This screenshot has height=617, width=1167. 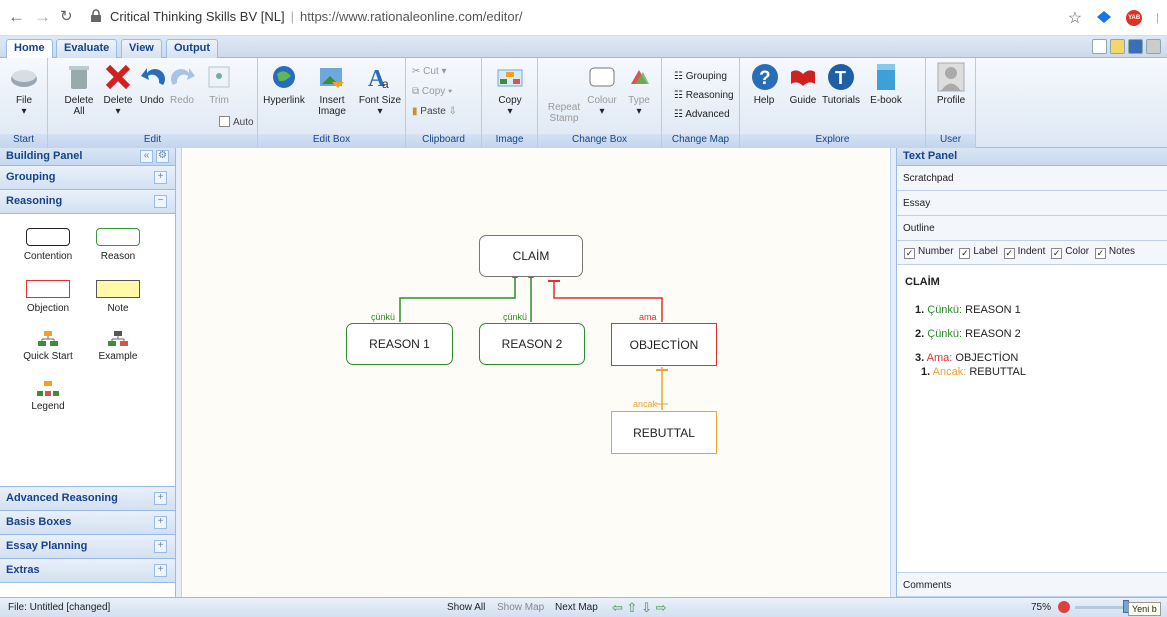 What do you see at coordinates (48, 245) in the screenshot?
I see `palette-contention: Contention` at bounding box center [48, 245].